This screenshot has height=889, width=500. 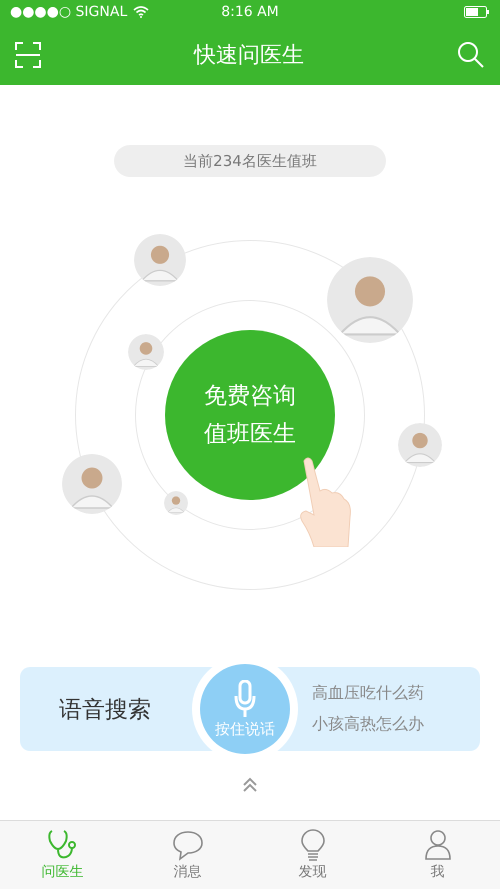 I want to click on on-duty-count: 当前234名医生值班, so click(x=250, y=161).